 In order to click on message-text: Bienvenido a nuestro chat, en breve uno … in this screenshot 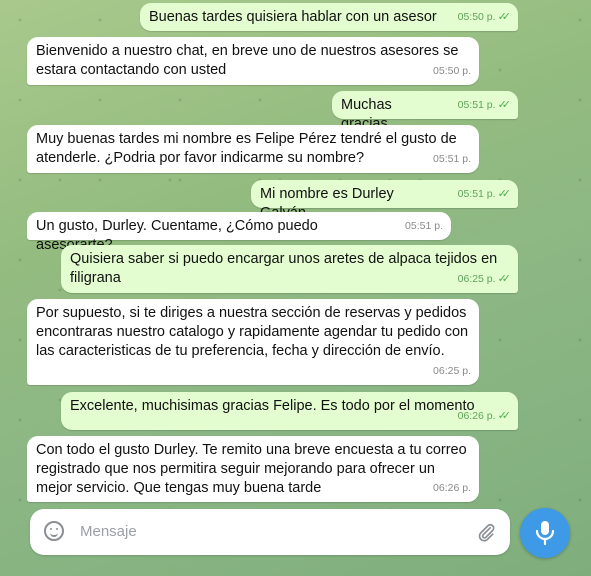, I will do `click(247, 60)`.